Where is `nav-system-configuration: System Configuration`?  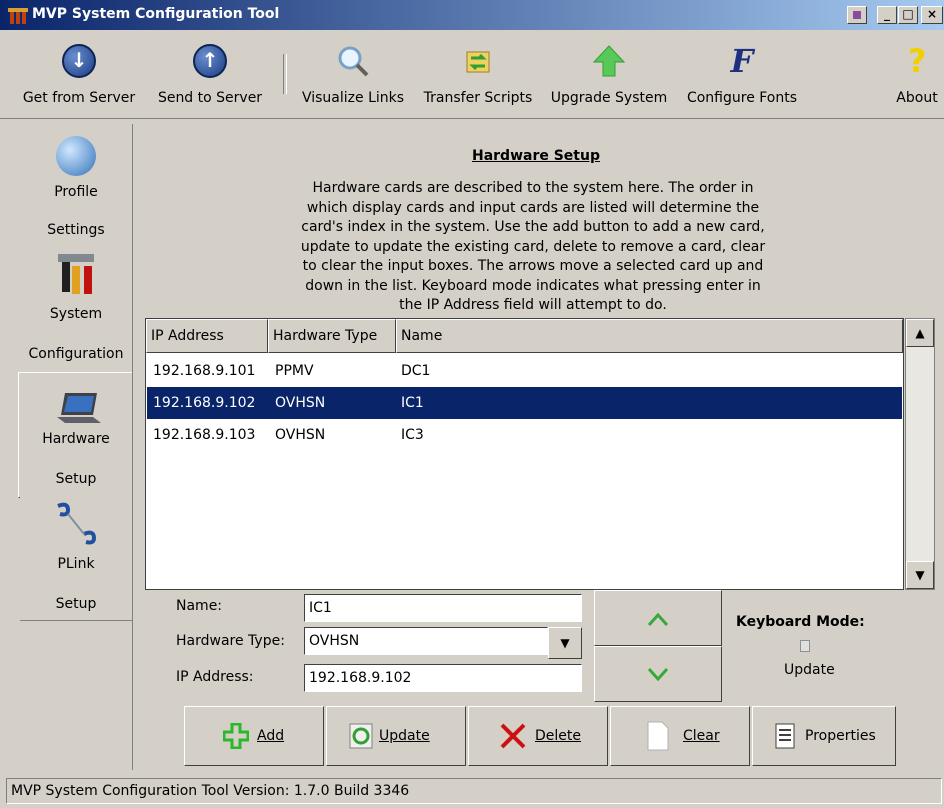 nav-system-configuration: System Configuration is located at coordinates (76, 310).